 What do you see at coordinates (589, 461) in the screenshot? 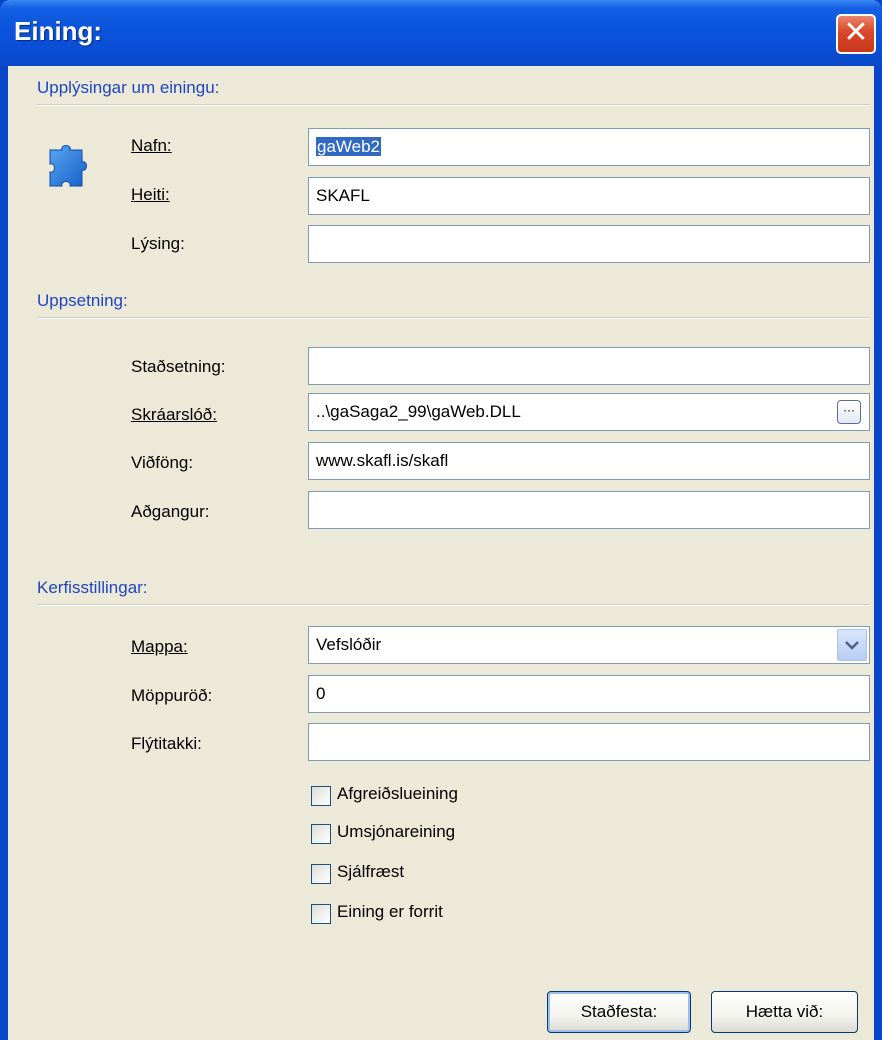
I see `address-field: www.skafl.is/skafl` at bounding box center [589, 461].